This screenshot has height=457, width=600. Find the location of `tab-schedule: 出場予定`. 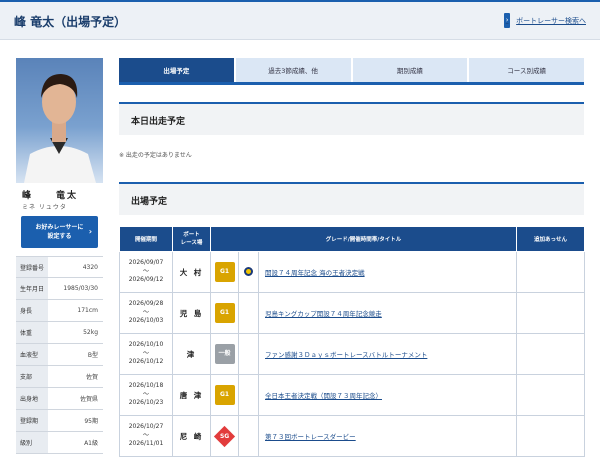

tab-schedule: 出場予定 is located at coordinates (176, 70).